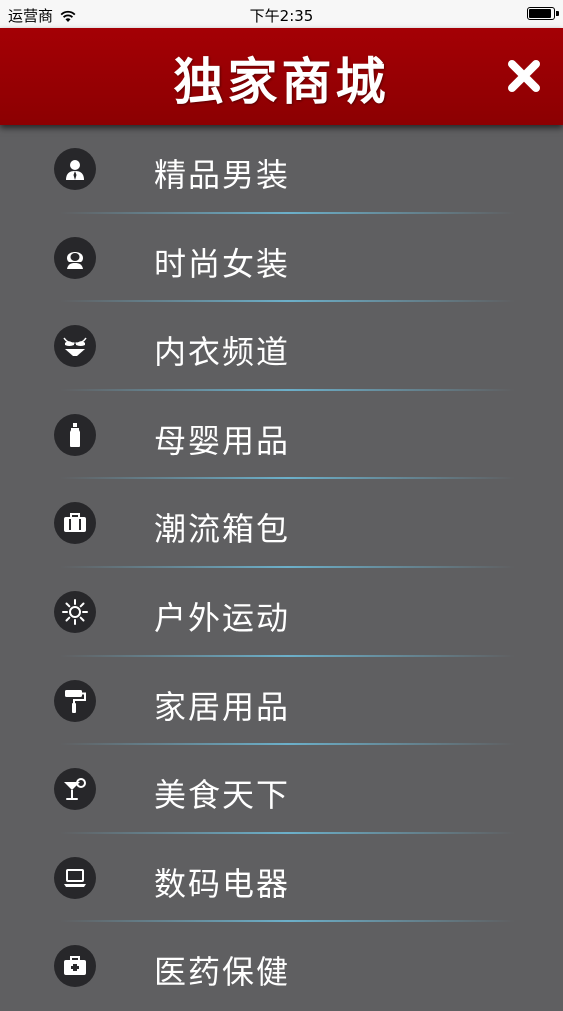 The image size is (563, 1011). I want to click on menu-item-food: 美食天下, so click(281, 789).